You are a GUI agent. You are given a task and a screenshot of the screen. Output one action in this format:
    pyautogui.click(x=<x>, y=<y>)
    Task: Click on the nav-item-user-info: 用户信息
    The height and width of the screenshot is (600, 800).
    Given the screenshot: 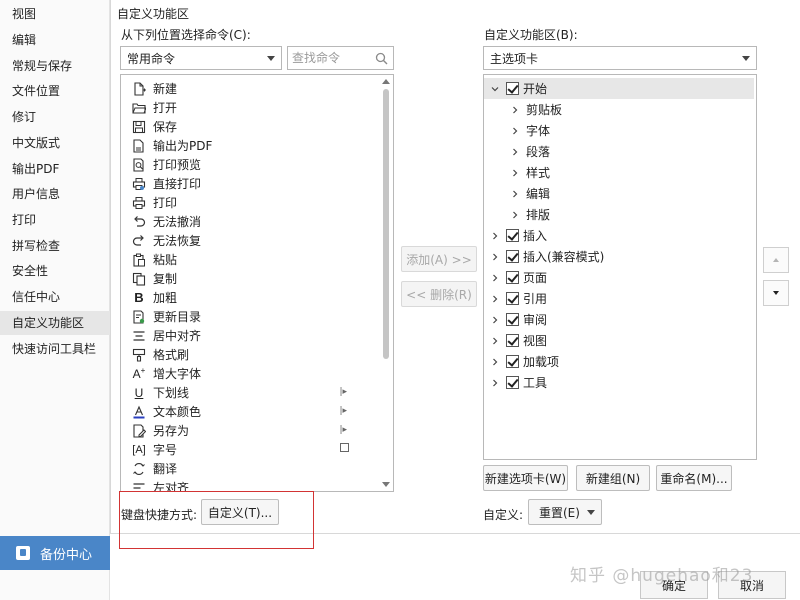 What is the action you would take?
    pyautogui.click(x=55, y=194)
    